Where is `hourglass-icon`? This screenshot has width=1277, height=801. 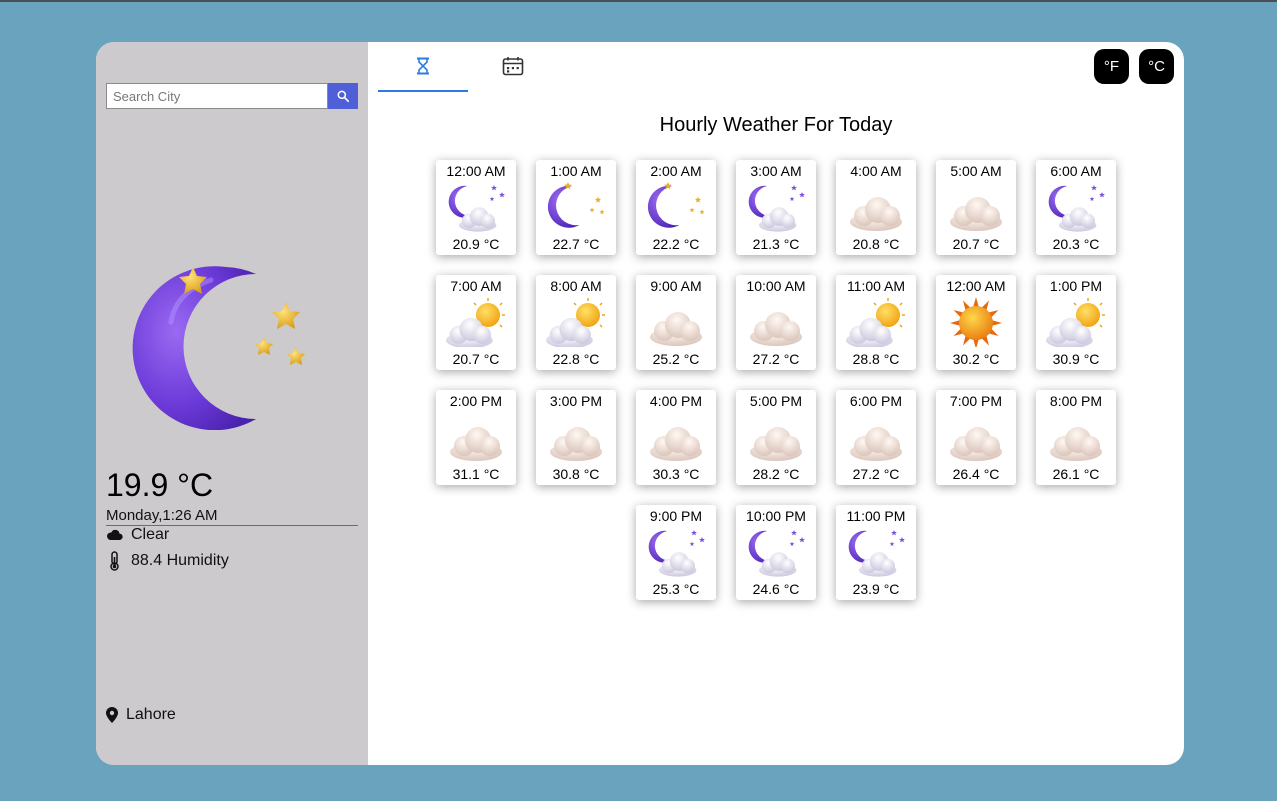
hourglass-icon is located at coordinates (423, 66).